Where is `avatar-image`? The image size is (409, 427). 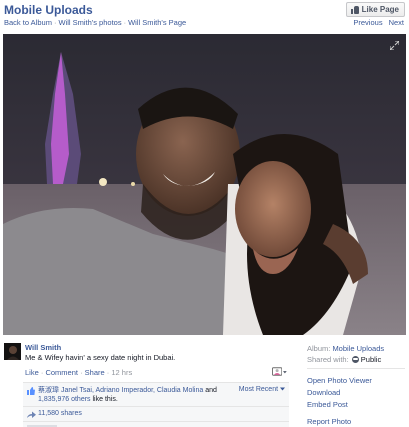
avatar-image is located at coordinates (12, 351).